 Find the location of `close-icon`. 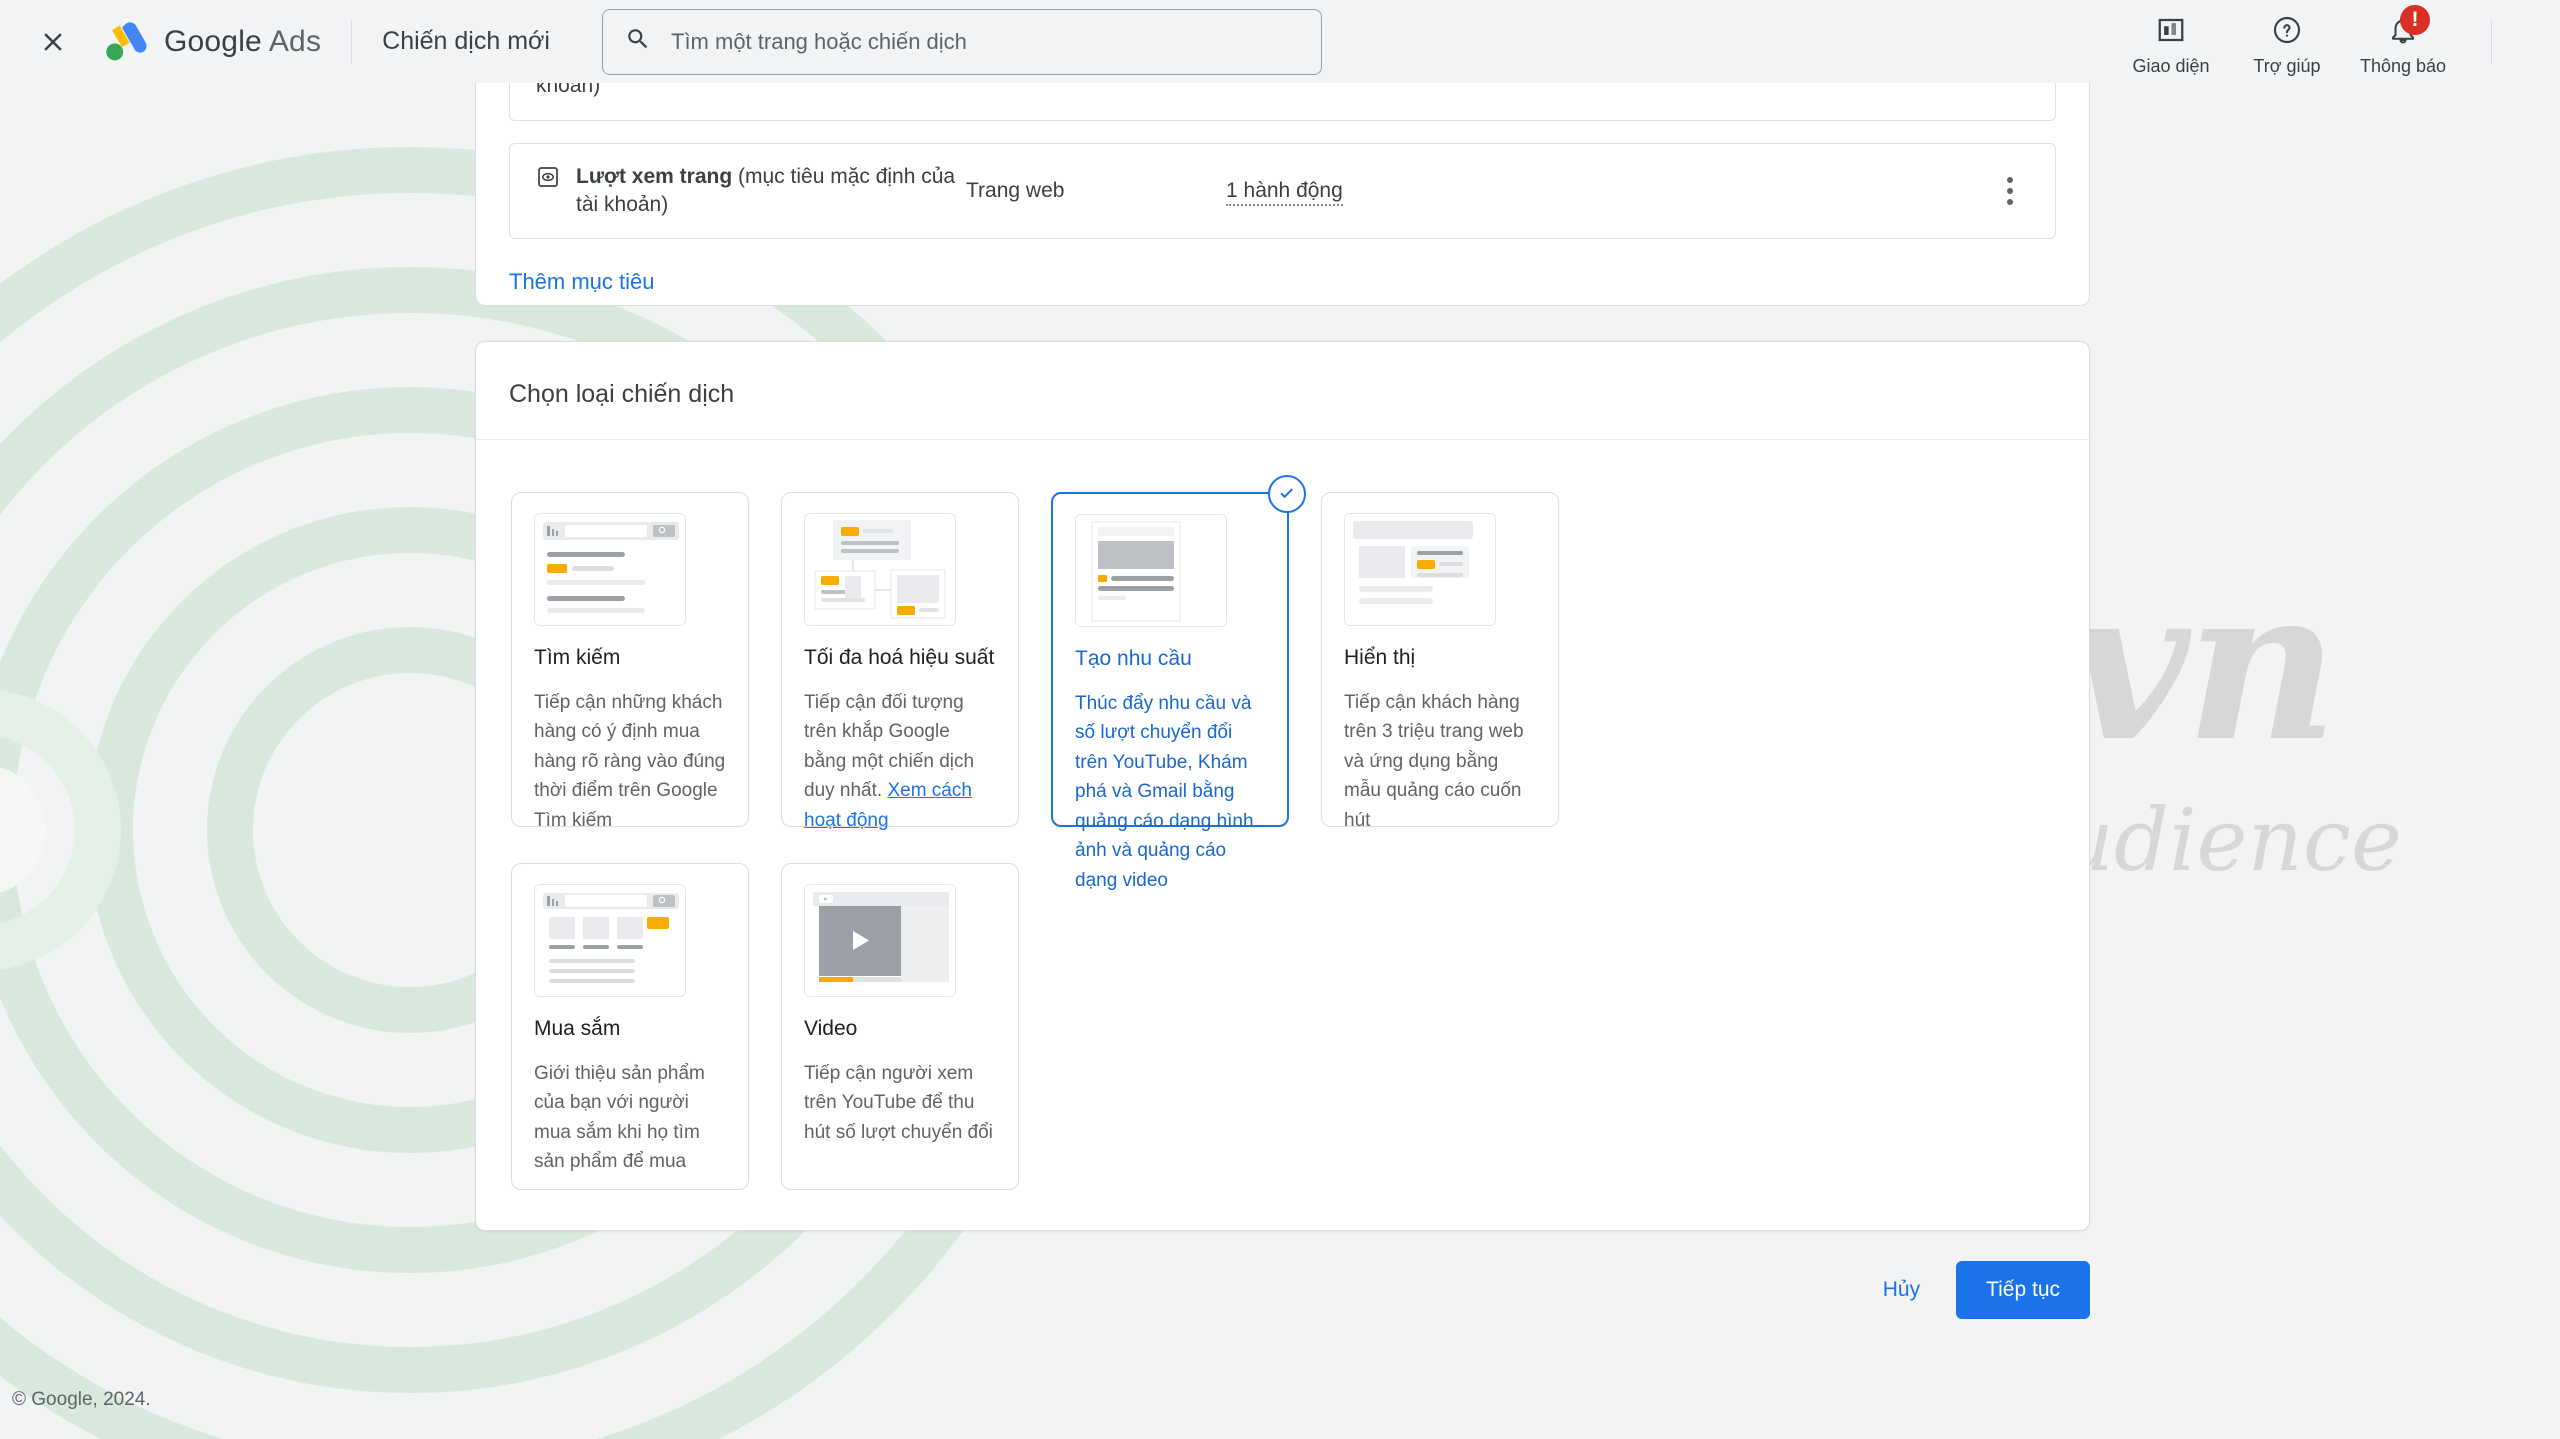

close-icon is located at coordinates (53, 42).